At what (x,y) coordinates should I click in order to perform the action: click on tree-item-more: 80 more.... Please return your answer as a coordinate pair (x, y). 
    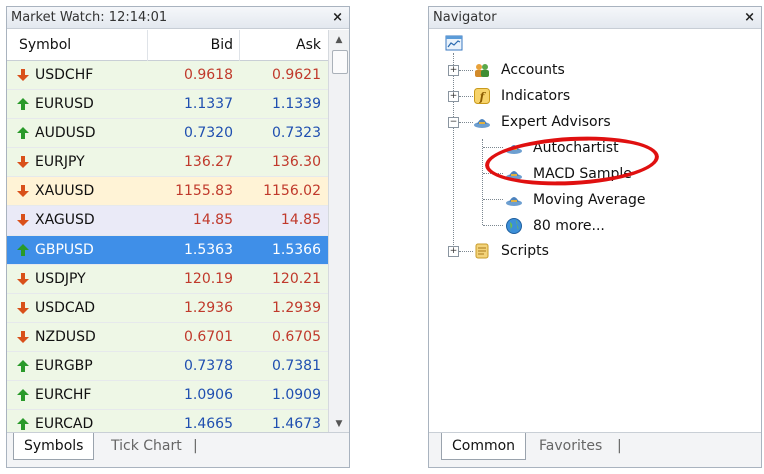
    Looking at the image, I should click on (569, 226).